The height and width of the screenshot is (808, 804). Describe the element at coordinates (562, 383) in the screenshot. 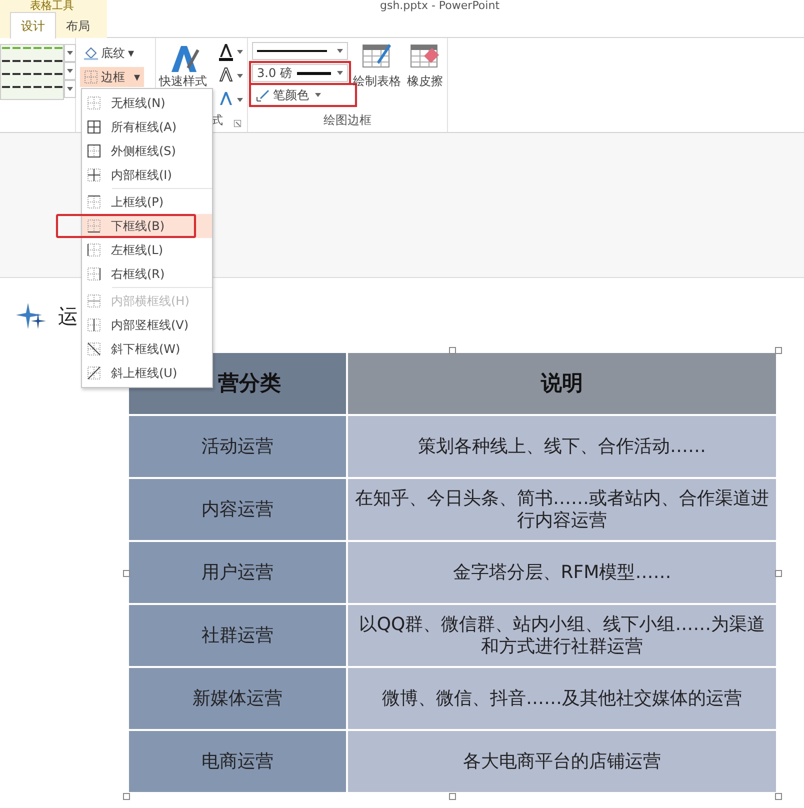

I see `column-header: 说明` at that location.